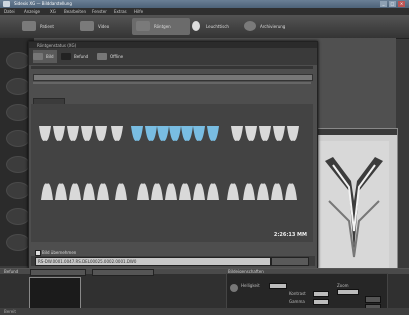  I want to click on prop-label: Kontrast, so click(297, 293).